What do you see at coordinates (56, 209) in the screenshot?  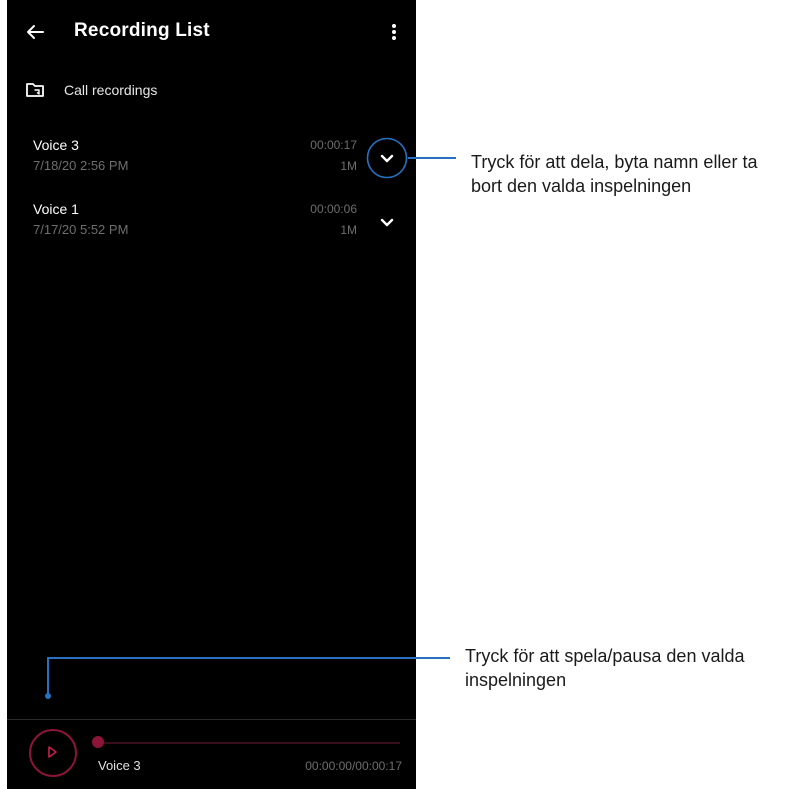 I see `recording-name: Voice 1` at bounding box center [56, 209].